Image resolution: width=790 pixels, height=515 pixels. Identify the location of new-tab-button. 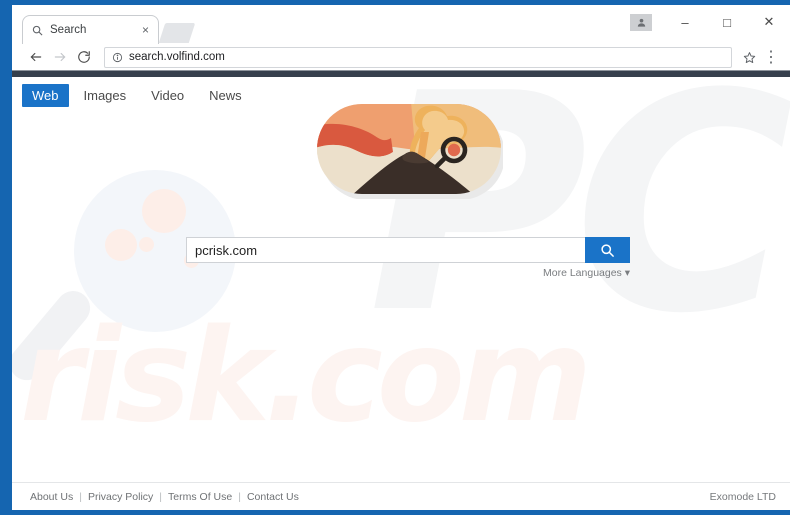
(177, 33).